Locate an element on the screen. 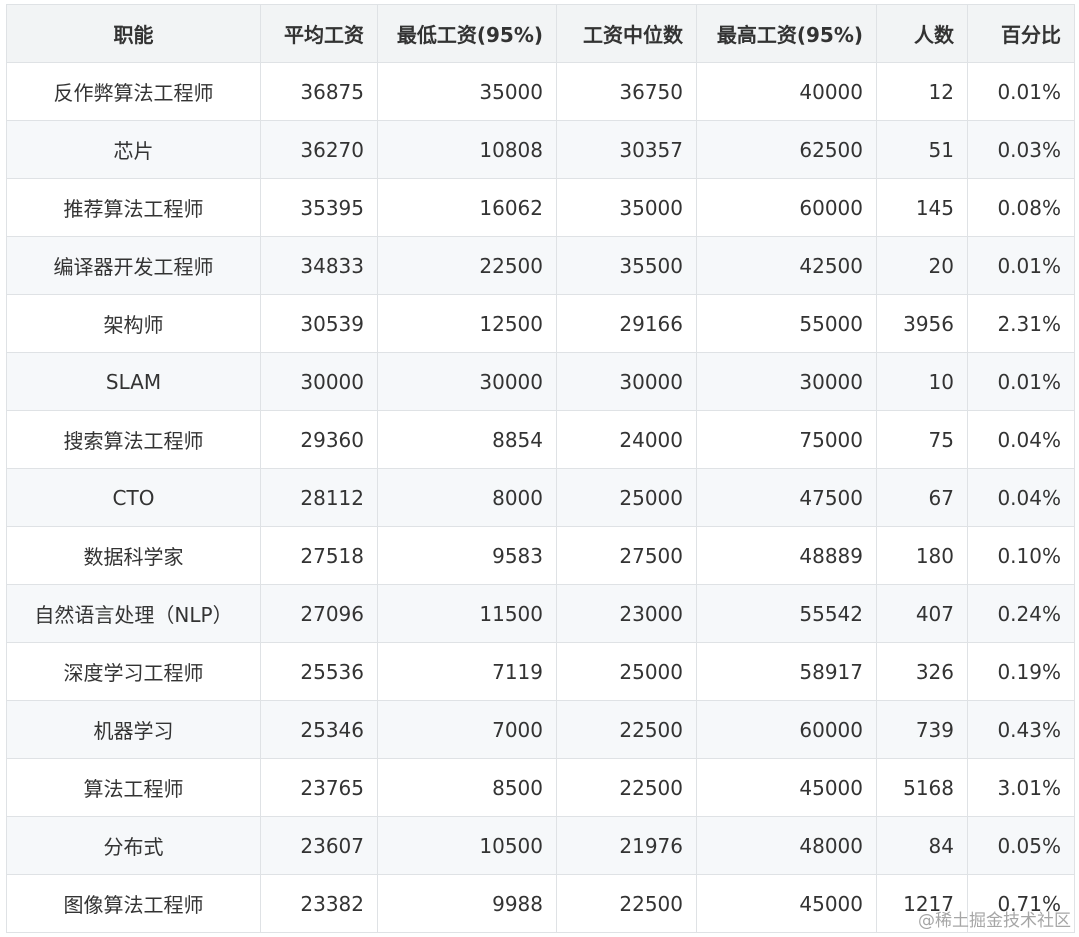 The height and width of the screenshot is (937, 1079). cell-headcount: 739 is located at coordinates (922, 729).